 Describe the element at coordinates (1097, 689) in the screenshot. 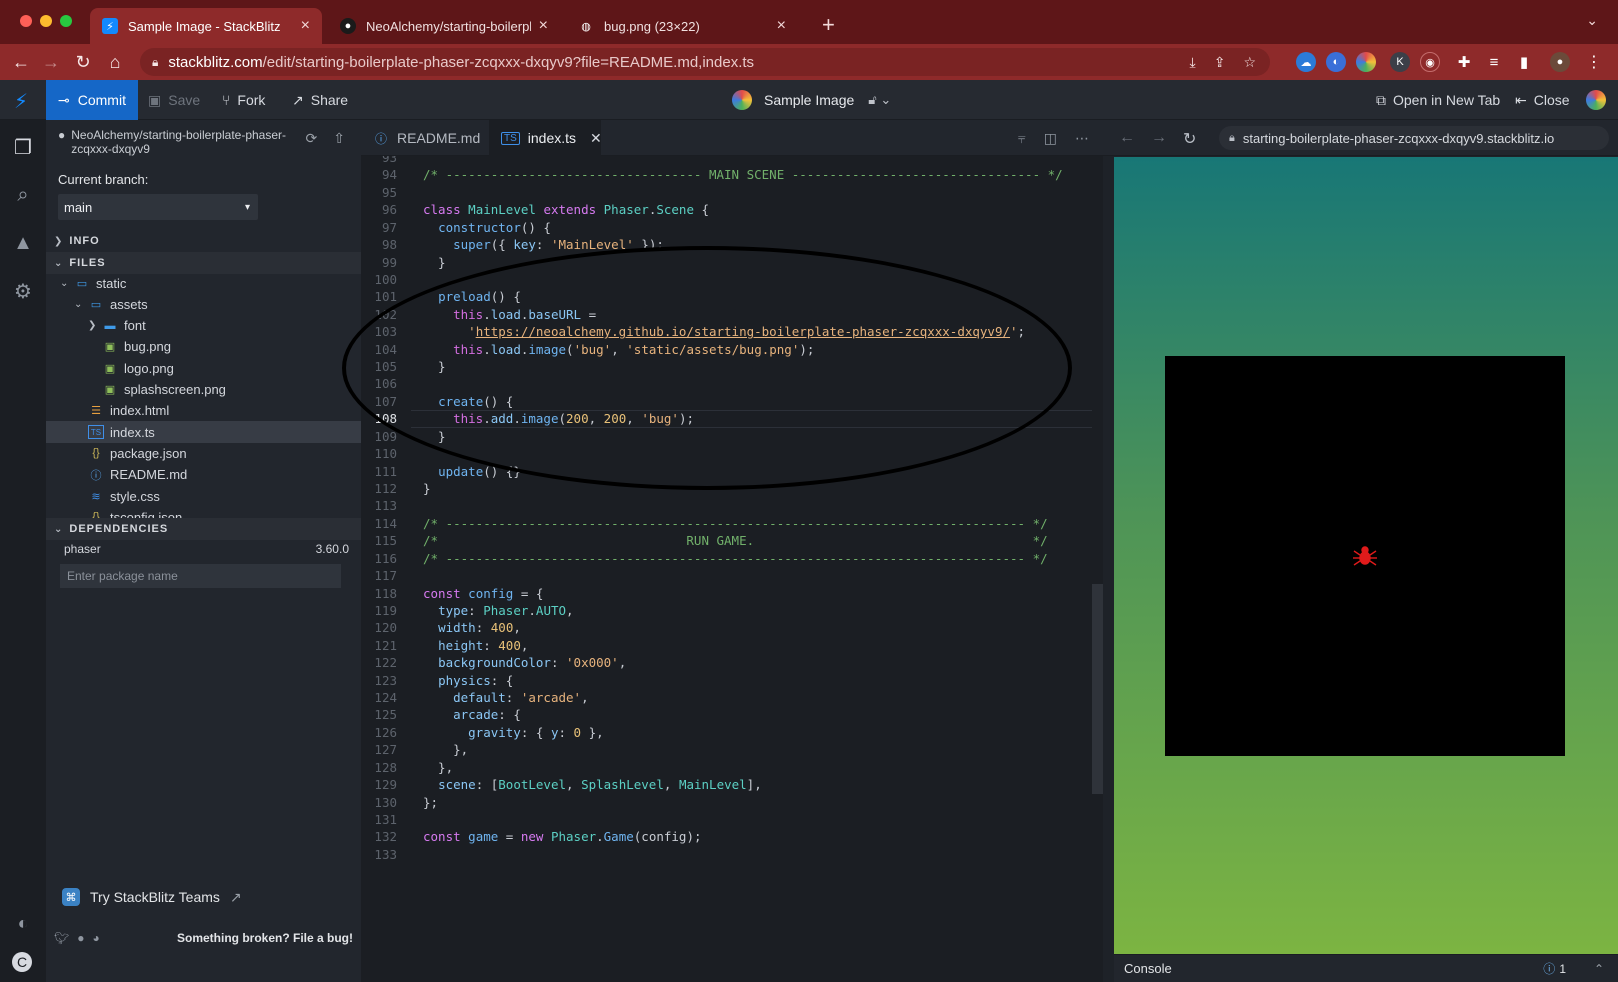

I see `editor-scrollbar-thumb` at that location.